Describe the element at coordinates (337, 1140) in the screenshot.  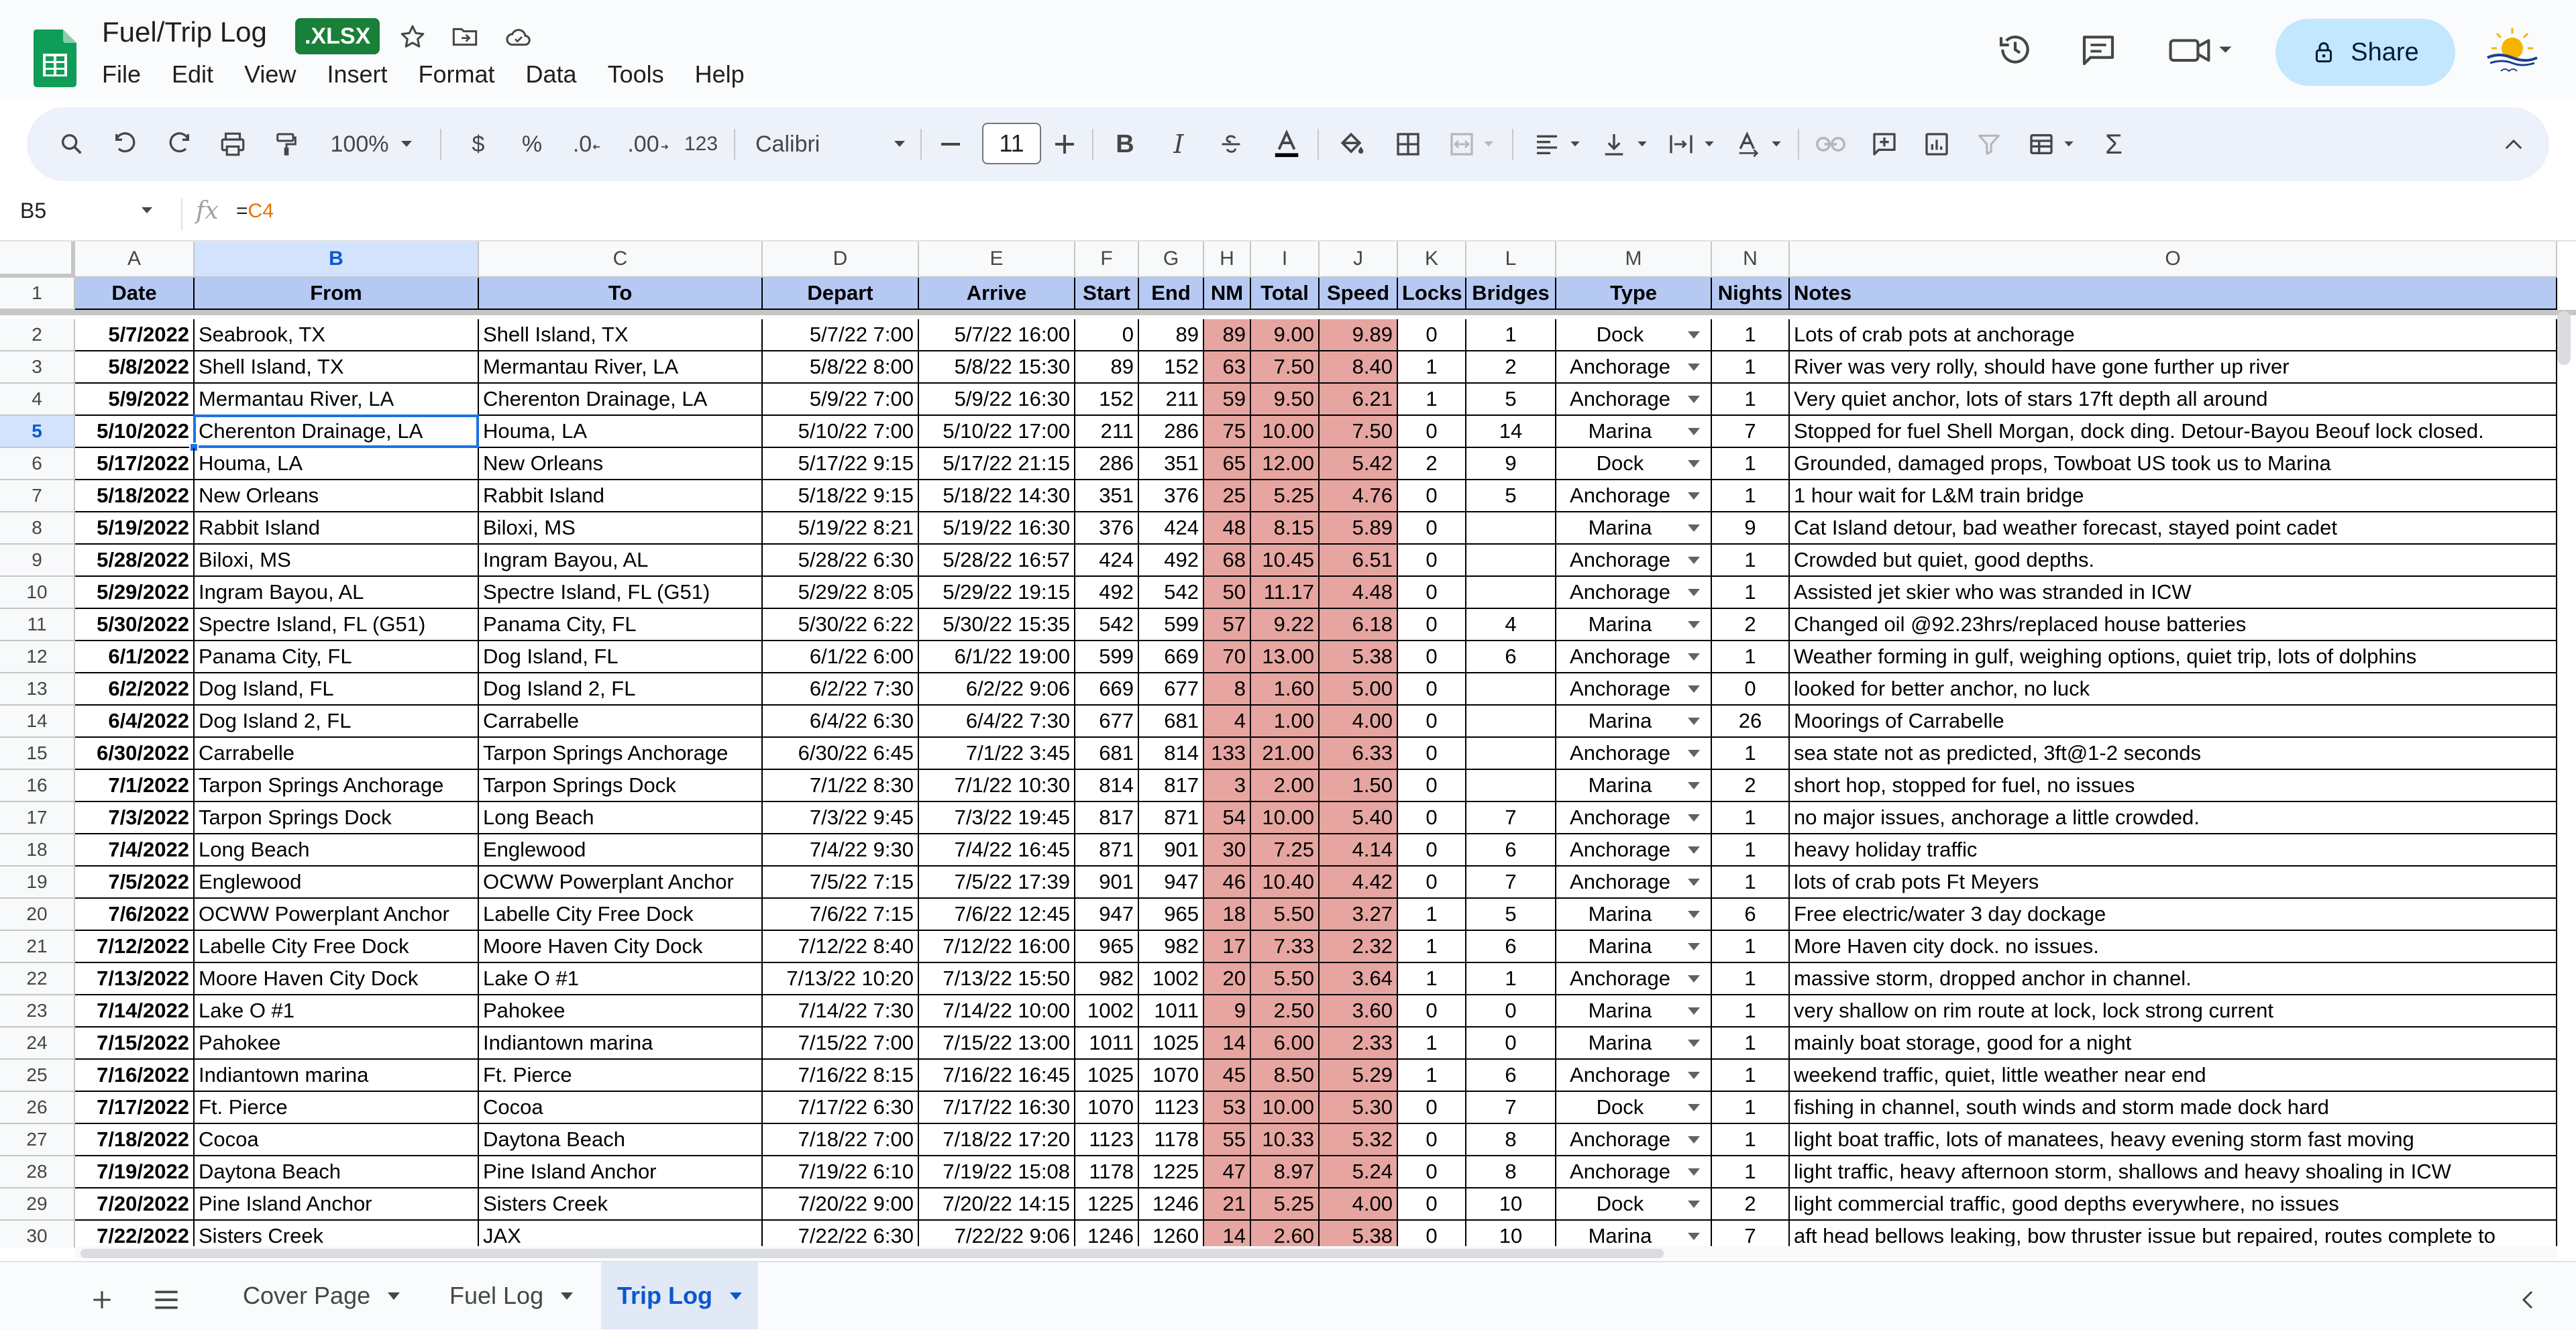
I see `cell-b27: Cocoa` at that location.